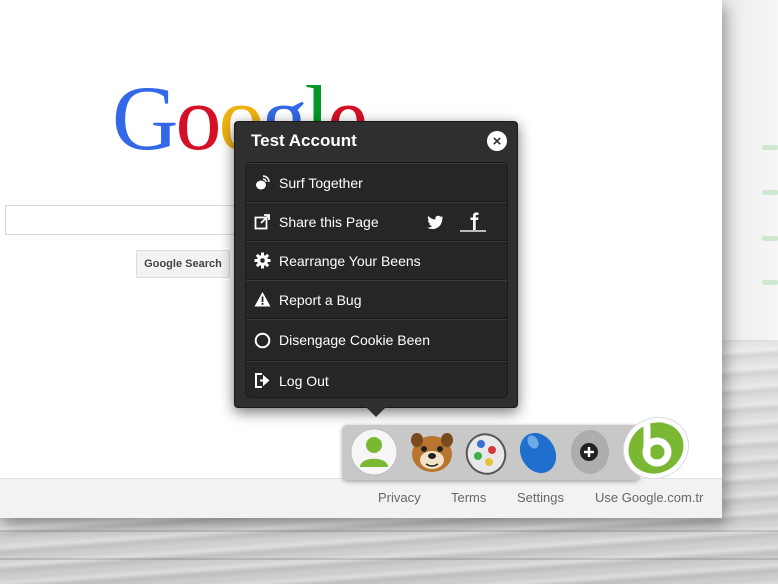 The width and height of the screenshot is (778, 584). I want to click on footer-link-privacy: Privacy, so click(399, 497).